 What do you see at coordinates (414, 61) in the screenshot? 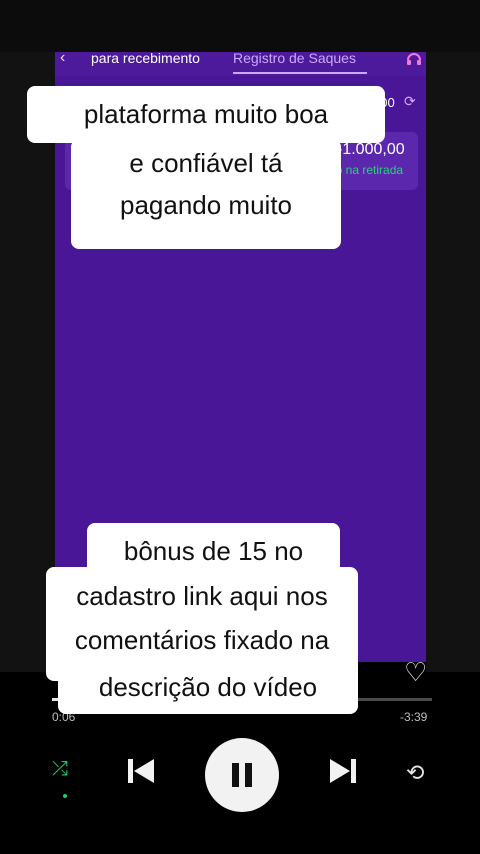
I see `headset-icon` at bounding box center [414, 61].